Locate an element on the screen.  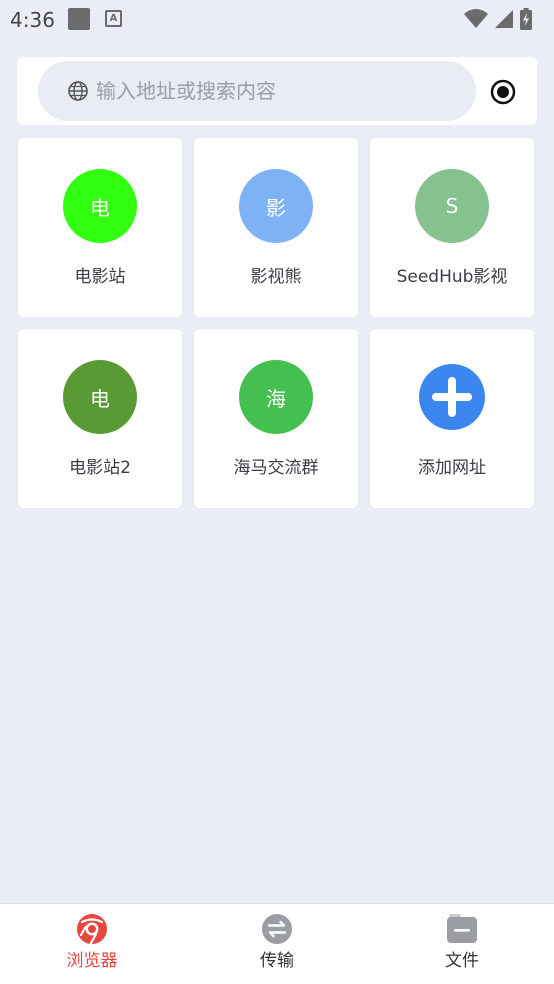
site-tile-1: 电 电影站 is located at coordinates (100, 227).